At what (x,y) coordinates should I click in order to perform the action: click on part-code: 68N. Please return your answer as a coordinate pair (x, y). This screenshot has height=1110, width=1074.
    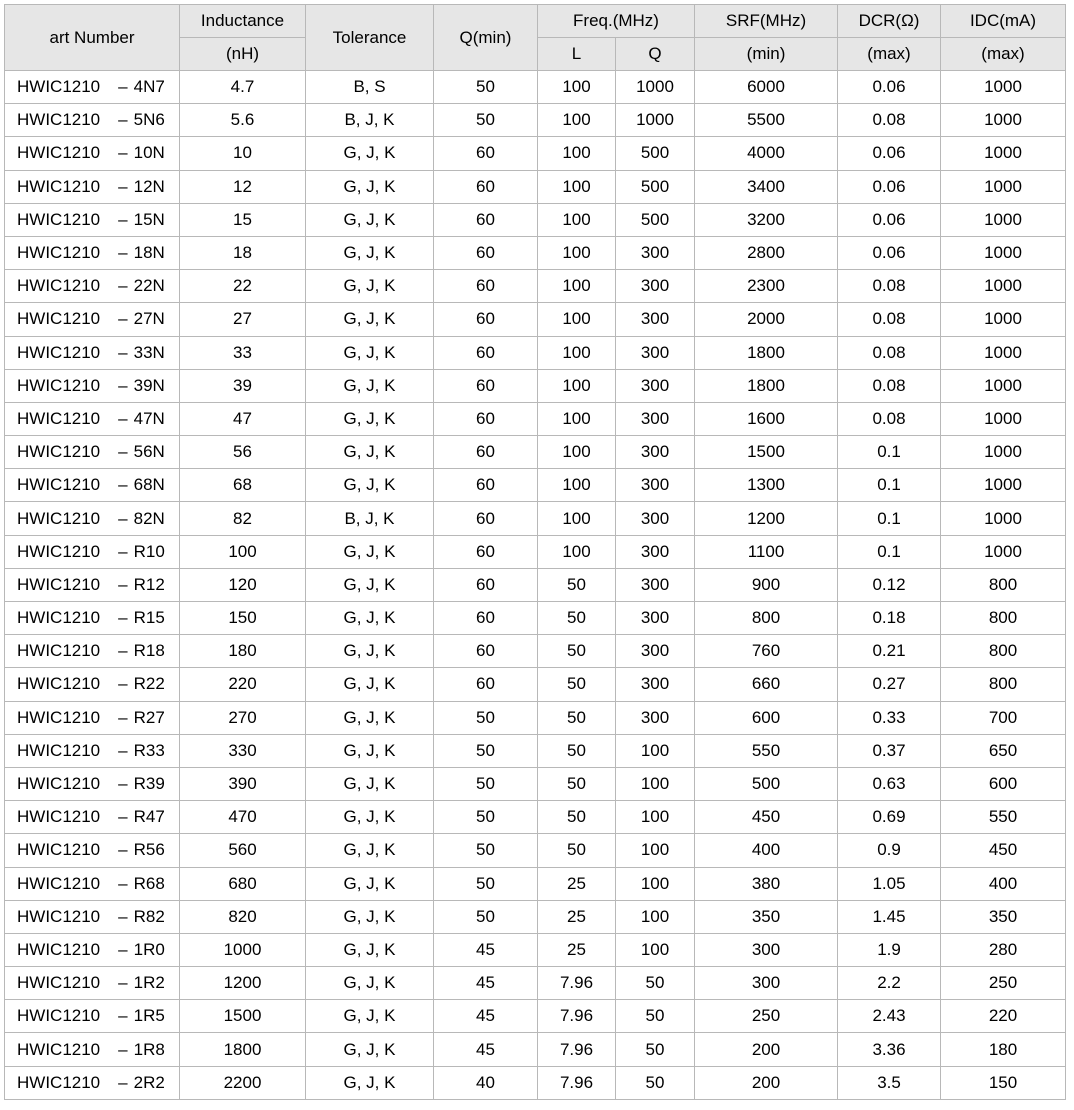
    Looking at the image, I should click on (149, 485).